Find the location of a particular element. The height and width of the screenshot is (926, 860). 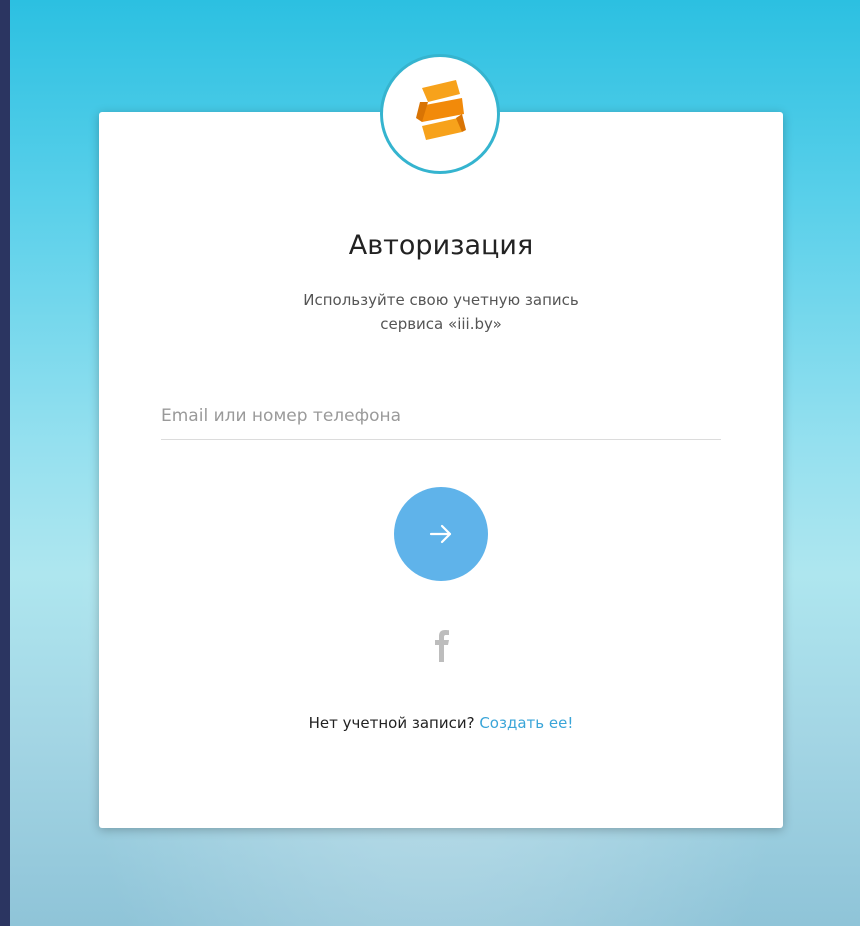

arrow-right-icon is located at coordinates (440, 534).